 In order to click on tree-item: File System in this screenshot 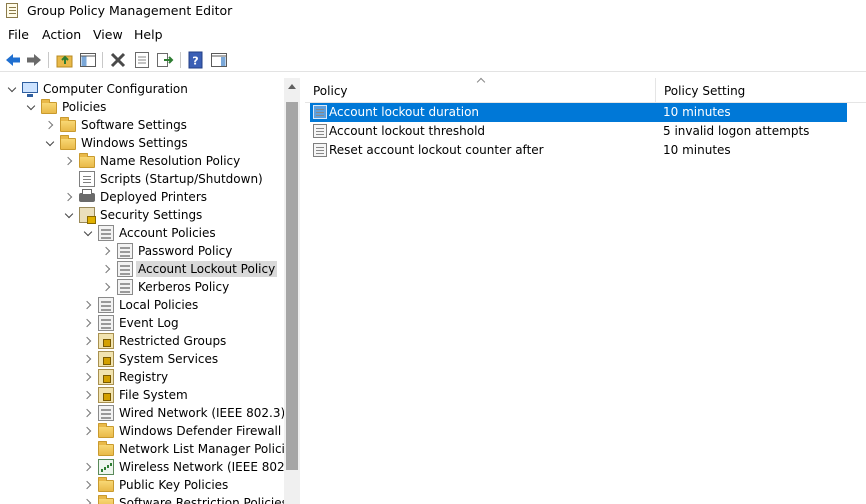, I will do `click(142, 395)`.